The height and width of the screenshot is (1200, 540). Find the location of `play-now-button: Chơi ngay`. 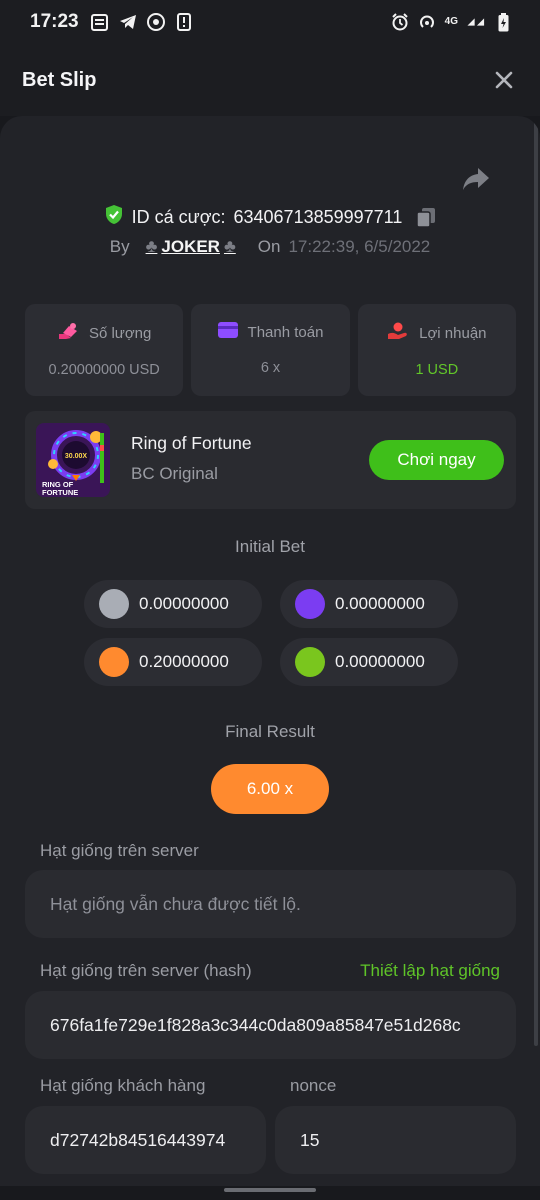

play-now-button: Chơi ngay is located at coordinates (436, 460).